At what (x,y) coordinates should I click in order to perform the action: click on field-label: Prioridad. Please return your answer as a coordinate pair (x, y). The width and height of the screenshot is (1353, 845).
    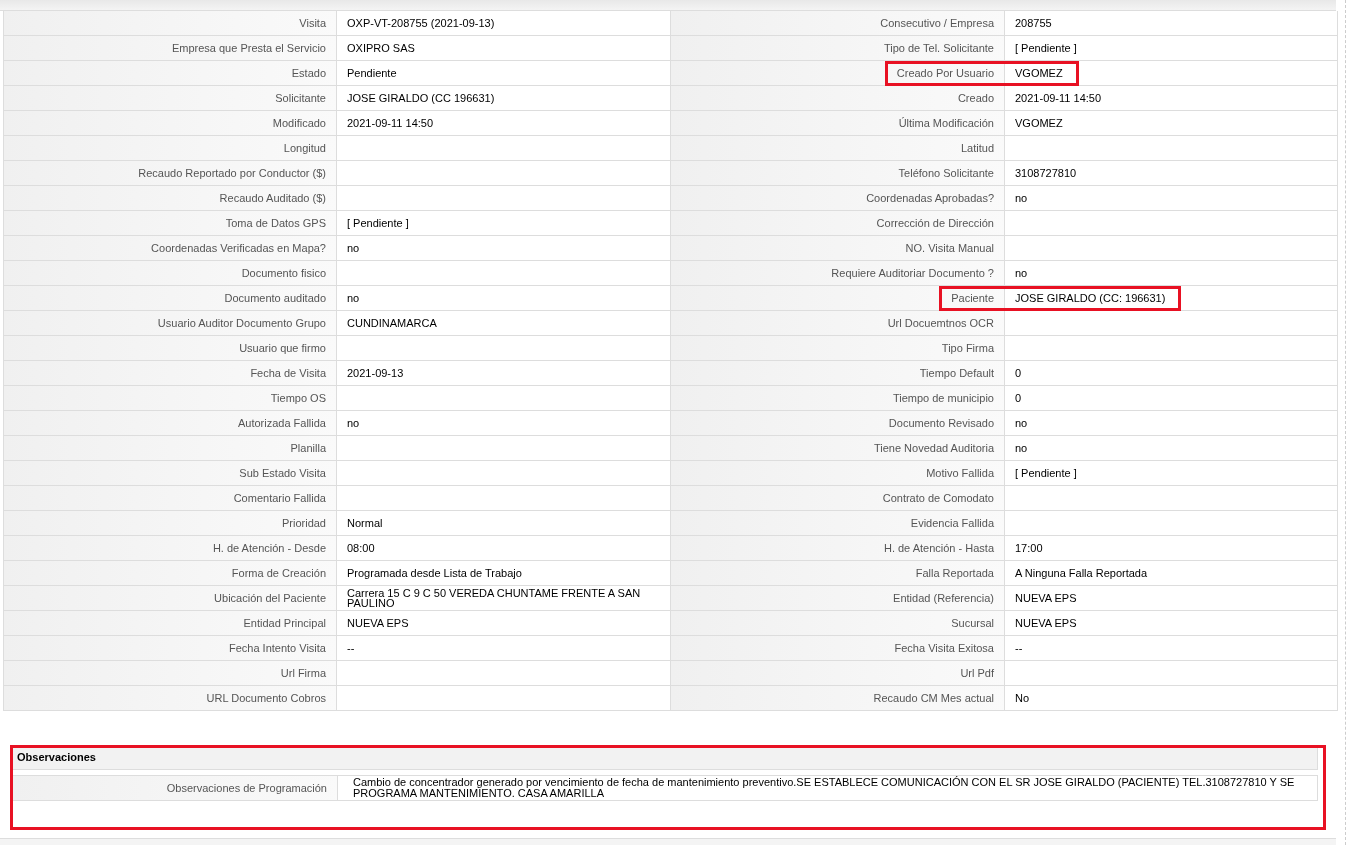
    Looking at the image, I should click on (170, 523).